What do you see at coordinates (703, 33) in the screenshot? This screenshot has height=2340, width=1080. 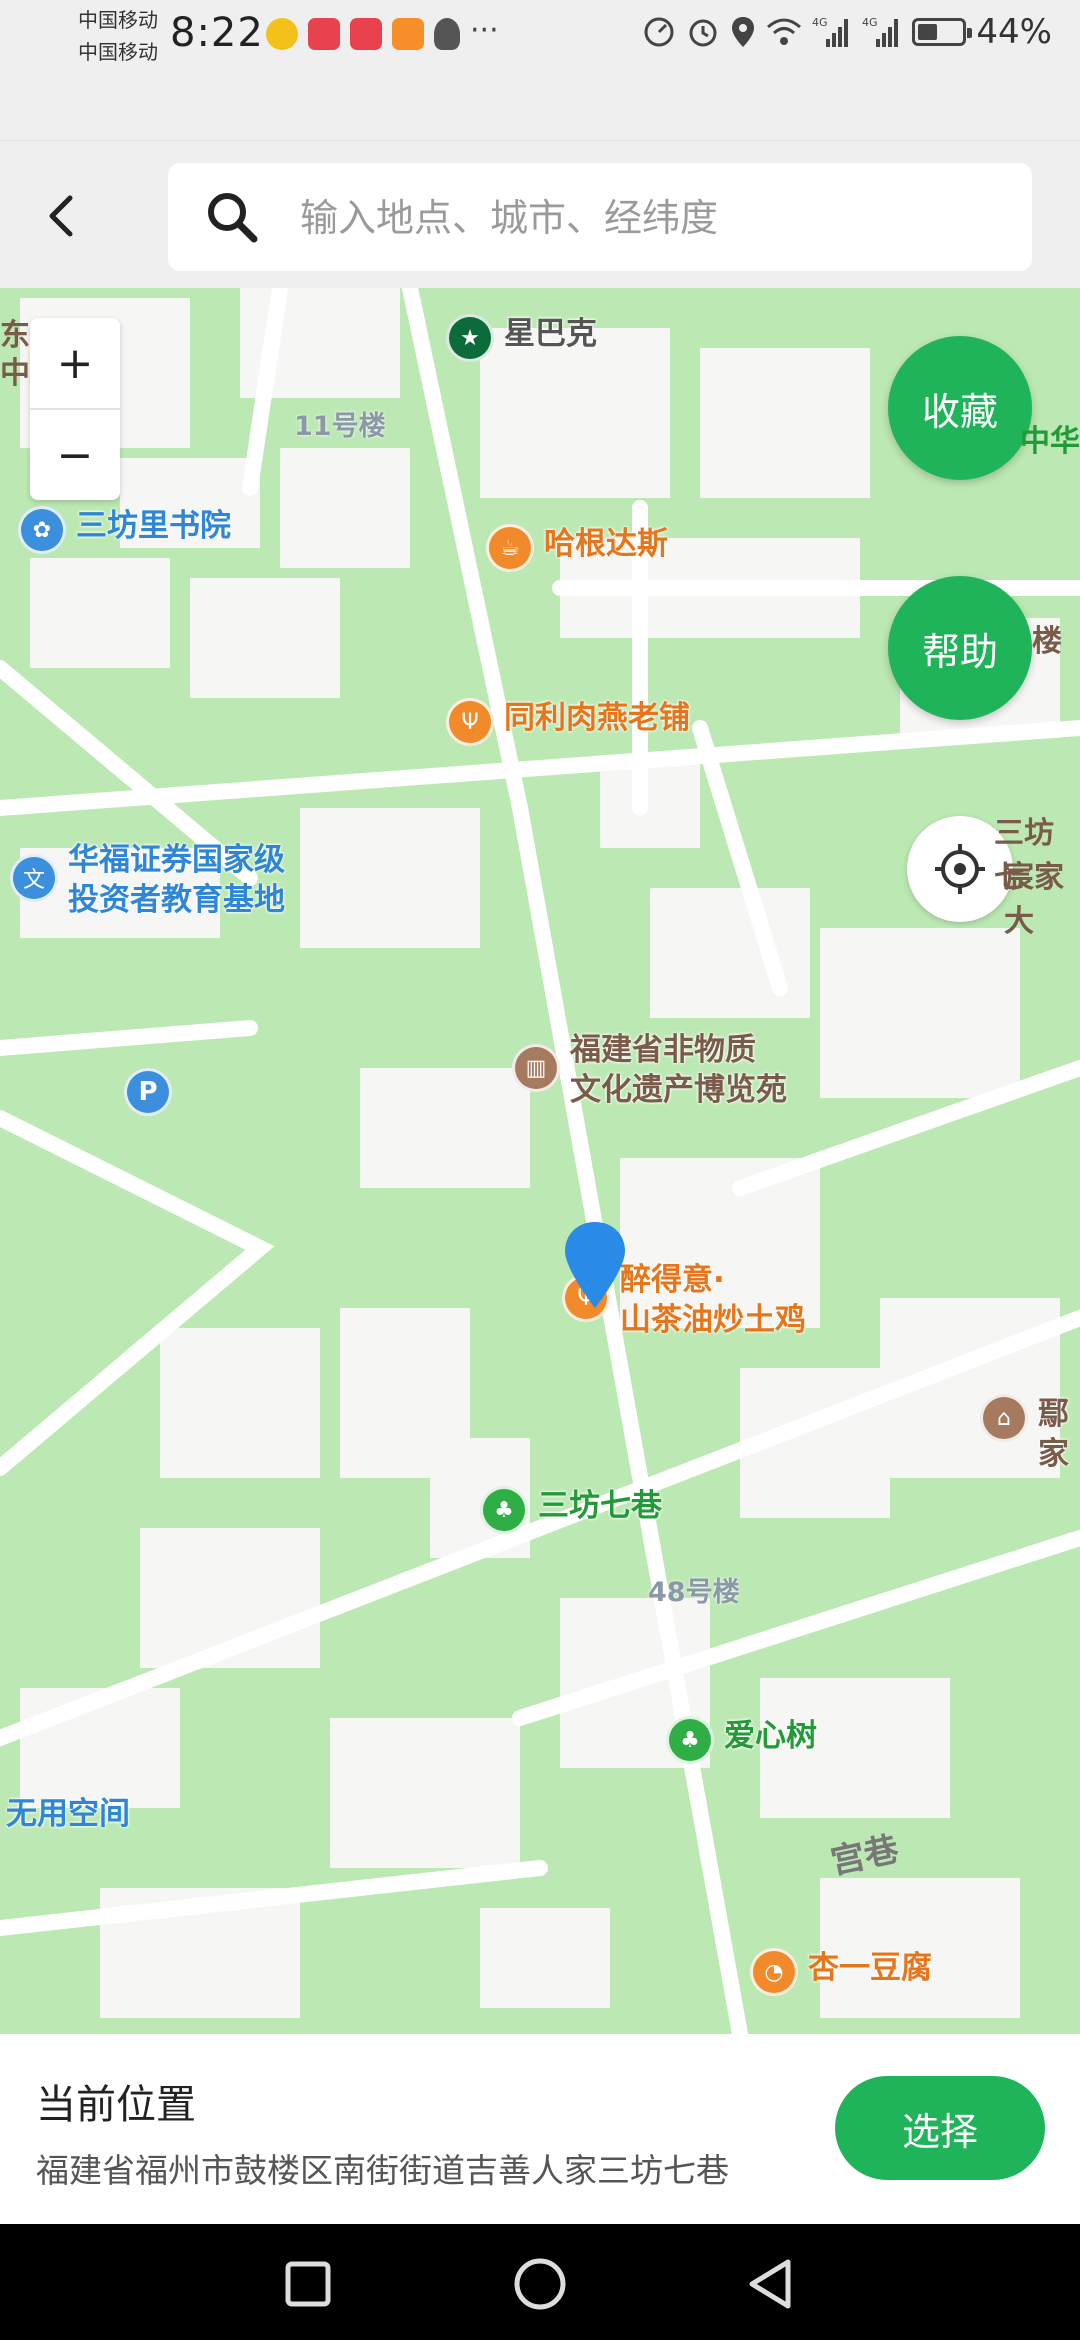 I see `alarm-icon` at bounding box center [703, 33].